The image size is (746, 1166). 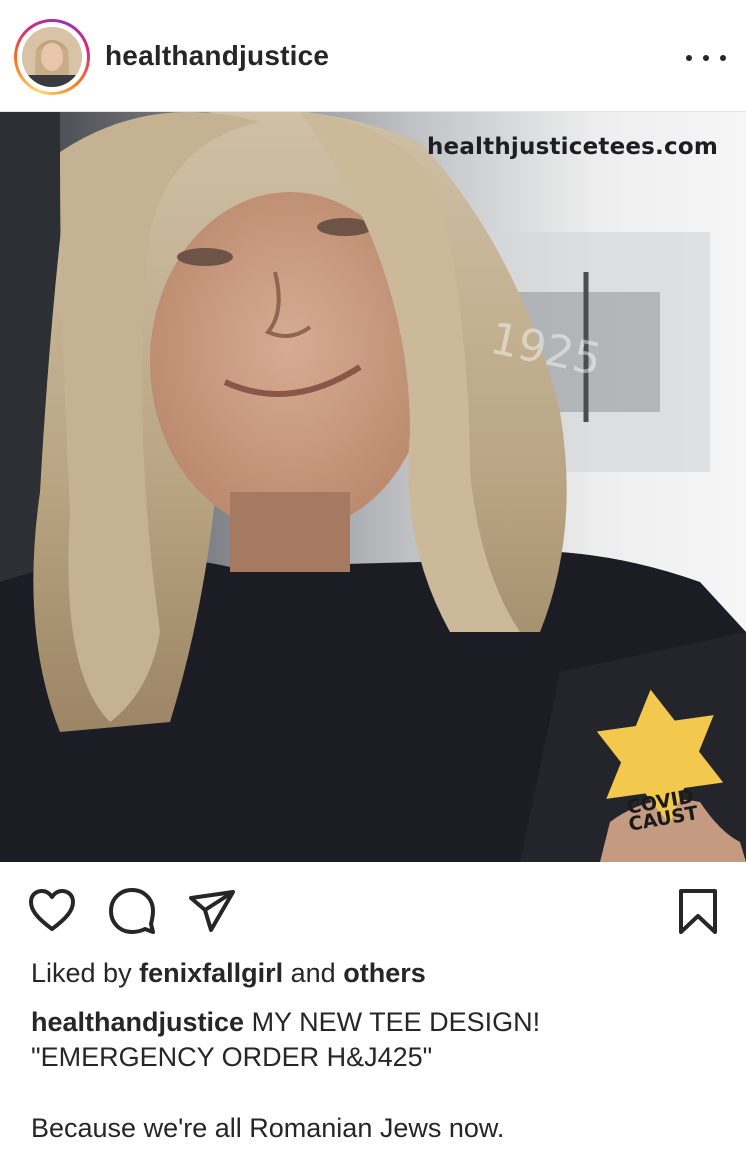 I want to click on watermark-text: healthjusticetees.com, so click(x=572, y=147).